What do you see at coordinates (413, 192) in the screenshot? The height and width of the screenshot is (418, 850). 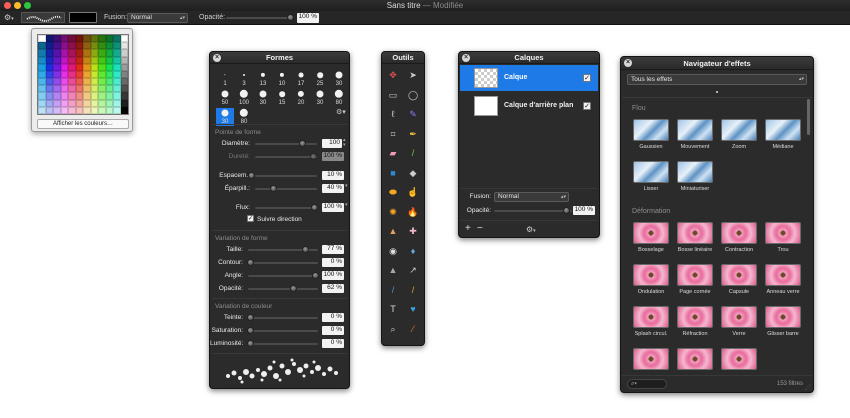 I see `smudge-icon: ☝` at bounding box center [413, 192].